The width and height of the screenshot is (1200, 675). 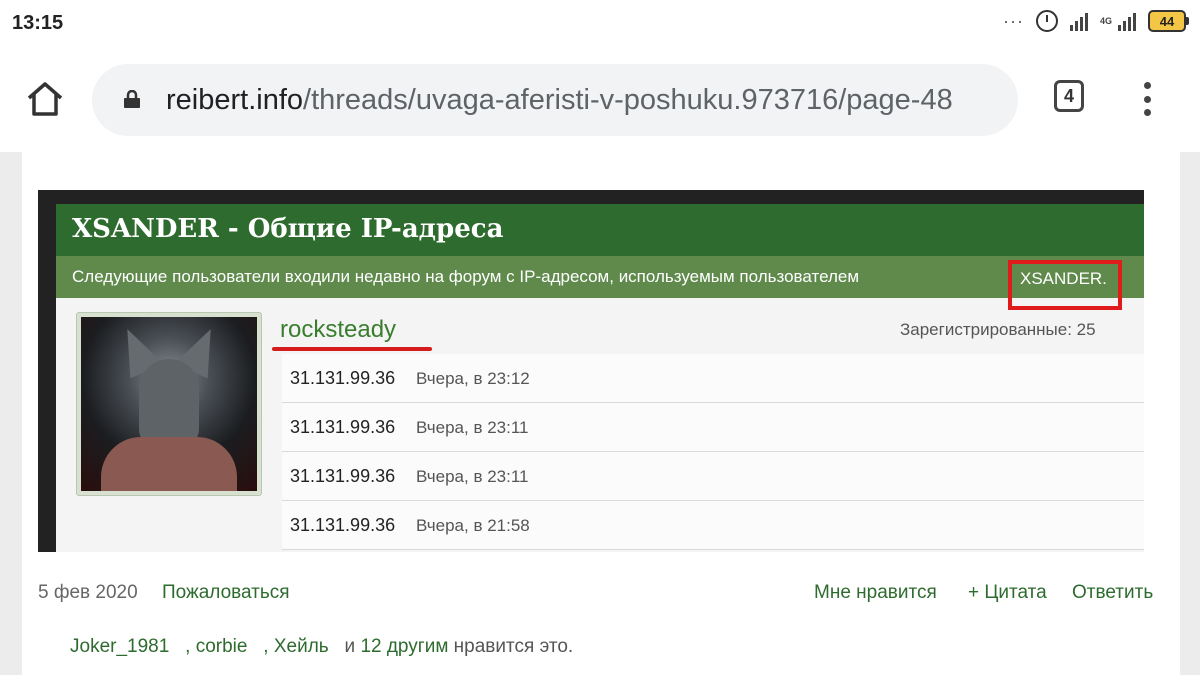 What do you see at coordinates (600, 230) in the screenshot?
I see `screenshot-title-bar: XSANDER - Общие IP-адреса` at bounding box center [600, 230].